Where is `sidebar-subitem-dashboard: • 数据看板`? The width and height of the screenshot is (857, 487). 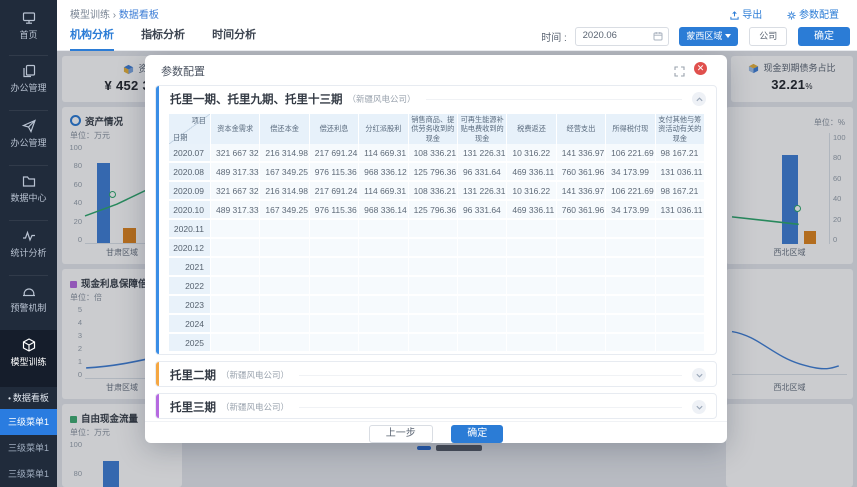 sidebar-subitem-dashboard: • 数据看板 is located at coordinates (28, 398).